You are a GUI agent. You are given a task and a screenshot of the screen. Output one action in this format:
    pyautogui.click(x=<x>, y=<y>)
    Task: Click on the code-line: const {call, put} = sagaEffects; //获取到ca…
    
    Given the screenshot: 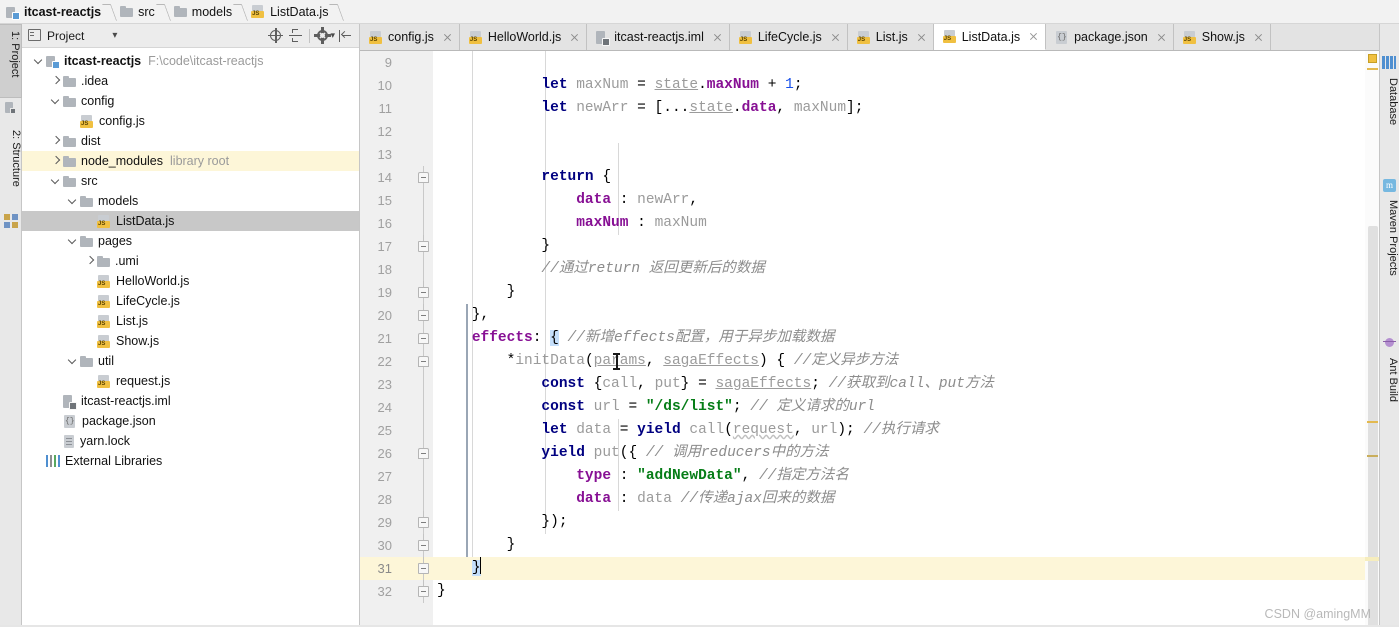 What is the action you would take?
    pyautogui.click(x=906, y=384)
    